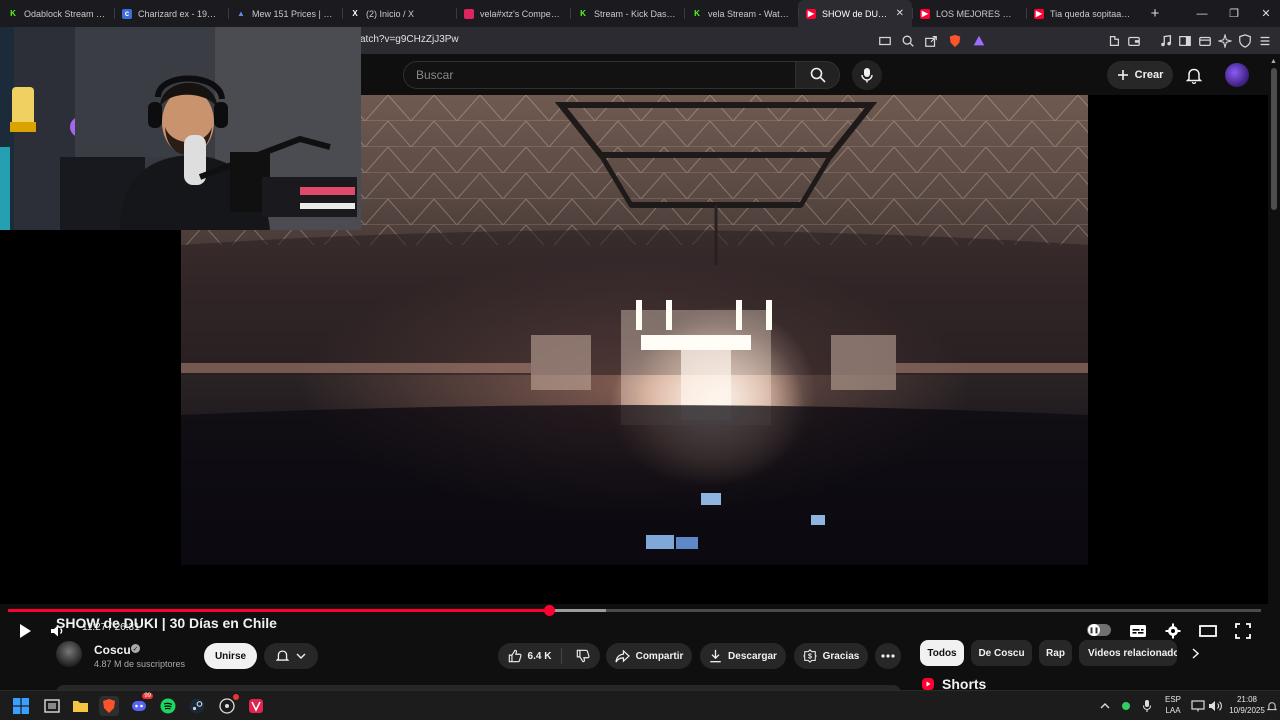 The height and width of the screenshot is (720, 1280). What do you see at coordinates (1195, 653) in the screenshot?
I see `chips-next-button` at bounding box center [1195, 653].